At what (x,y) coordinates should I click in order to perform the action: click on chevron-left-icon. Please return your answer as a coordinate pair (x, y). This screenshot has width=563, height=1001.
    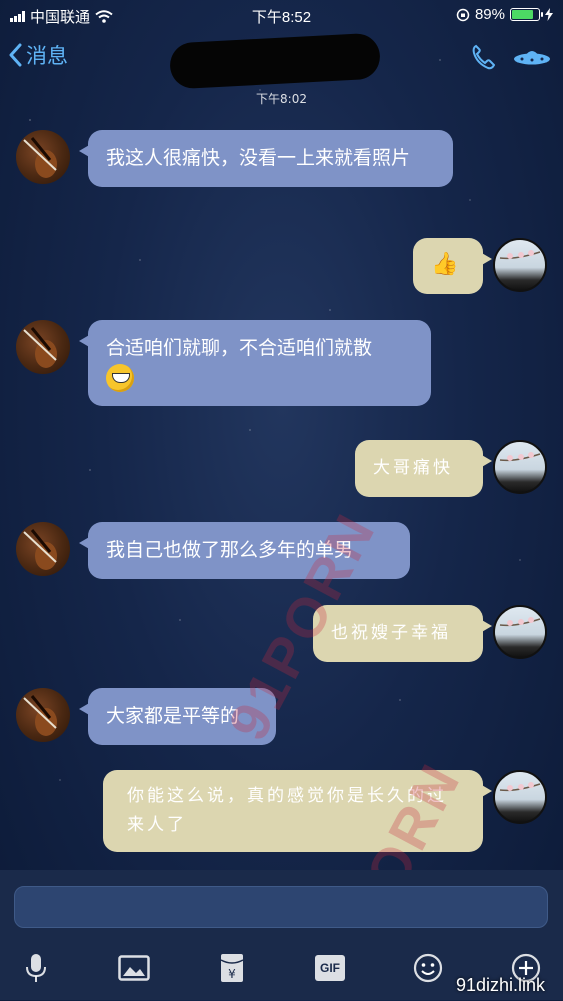
    Looking at the image, I should click on (15, 55).